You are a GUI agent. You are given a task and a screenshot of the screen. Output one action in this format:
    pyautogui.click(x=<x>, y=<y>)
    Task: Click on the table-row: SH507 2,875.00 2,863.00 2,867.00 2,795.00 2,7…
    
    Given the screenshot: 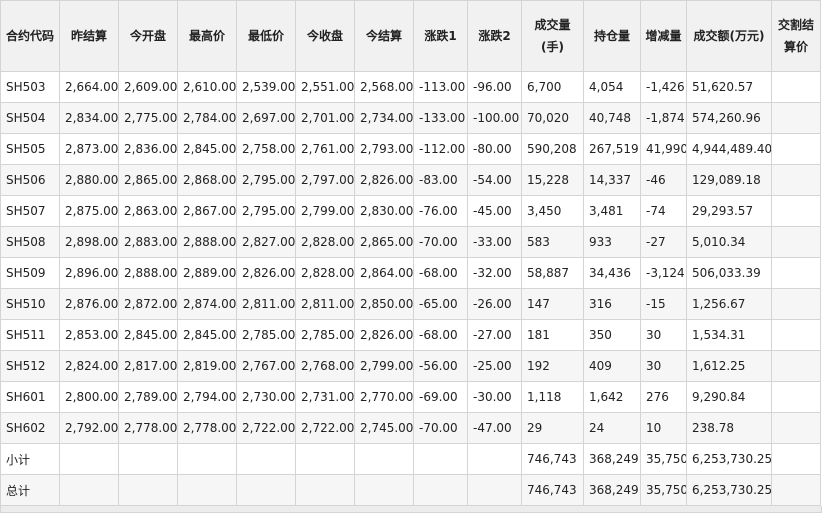 What is the action you would take?
    pyautogui.click(x=410, y=211)
    